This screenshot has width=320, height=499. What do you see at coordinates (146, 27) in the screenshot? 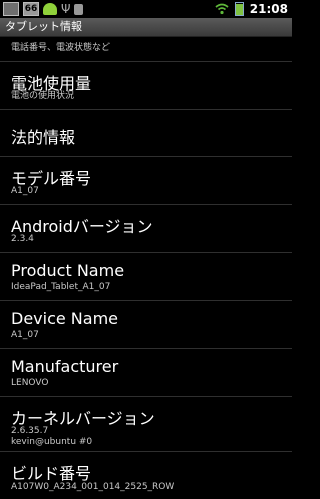
I see `title-bar: タブレット情報` at bounding box center [146, 27].